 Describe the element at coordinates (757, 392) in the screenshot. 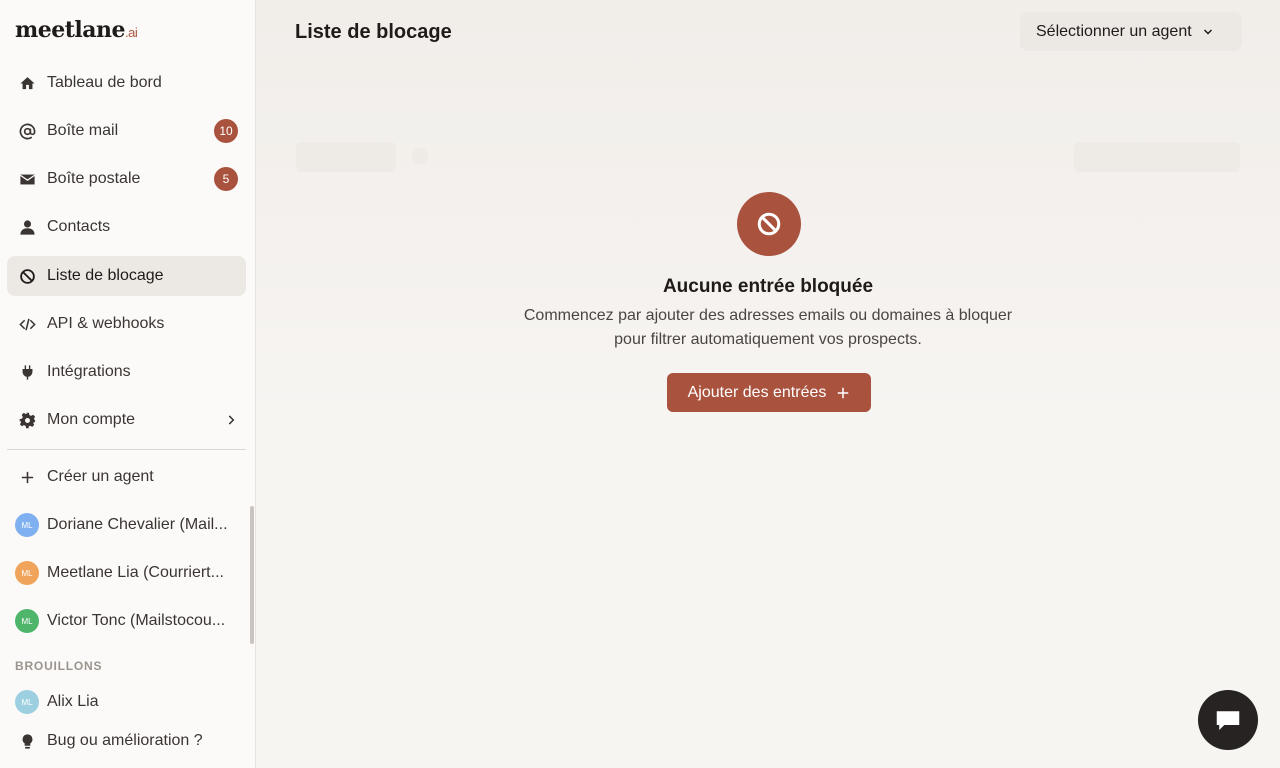

I see `add-entries-label: Ajouter des entrées` at that location.